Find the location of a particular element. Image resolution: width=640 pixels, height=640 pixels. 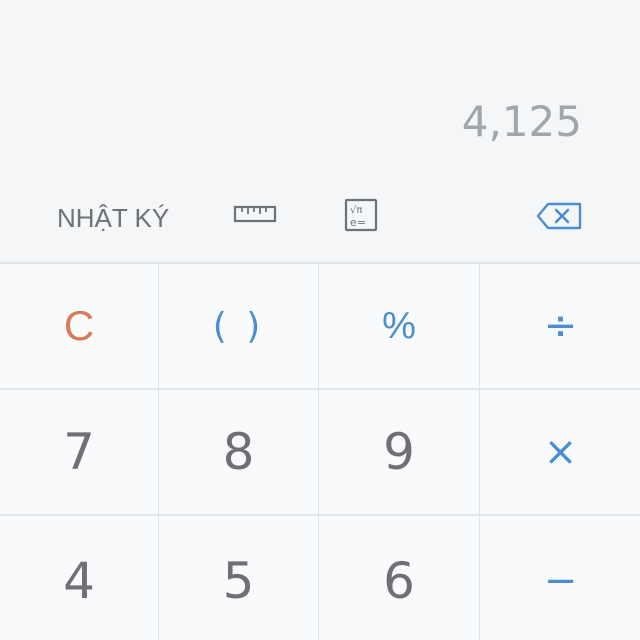

ruler-icon is located at coordinates (255, 216).